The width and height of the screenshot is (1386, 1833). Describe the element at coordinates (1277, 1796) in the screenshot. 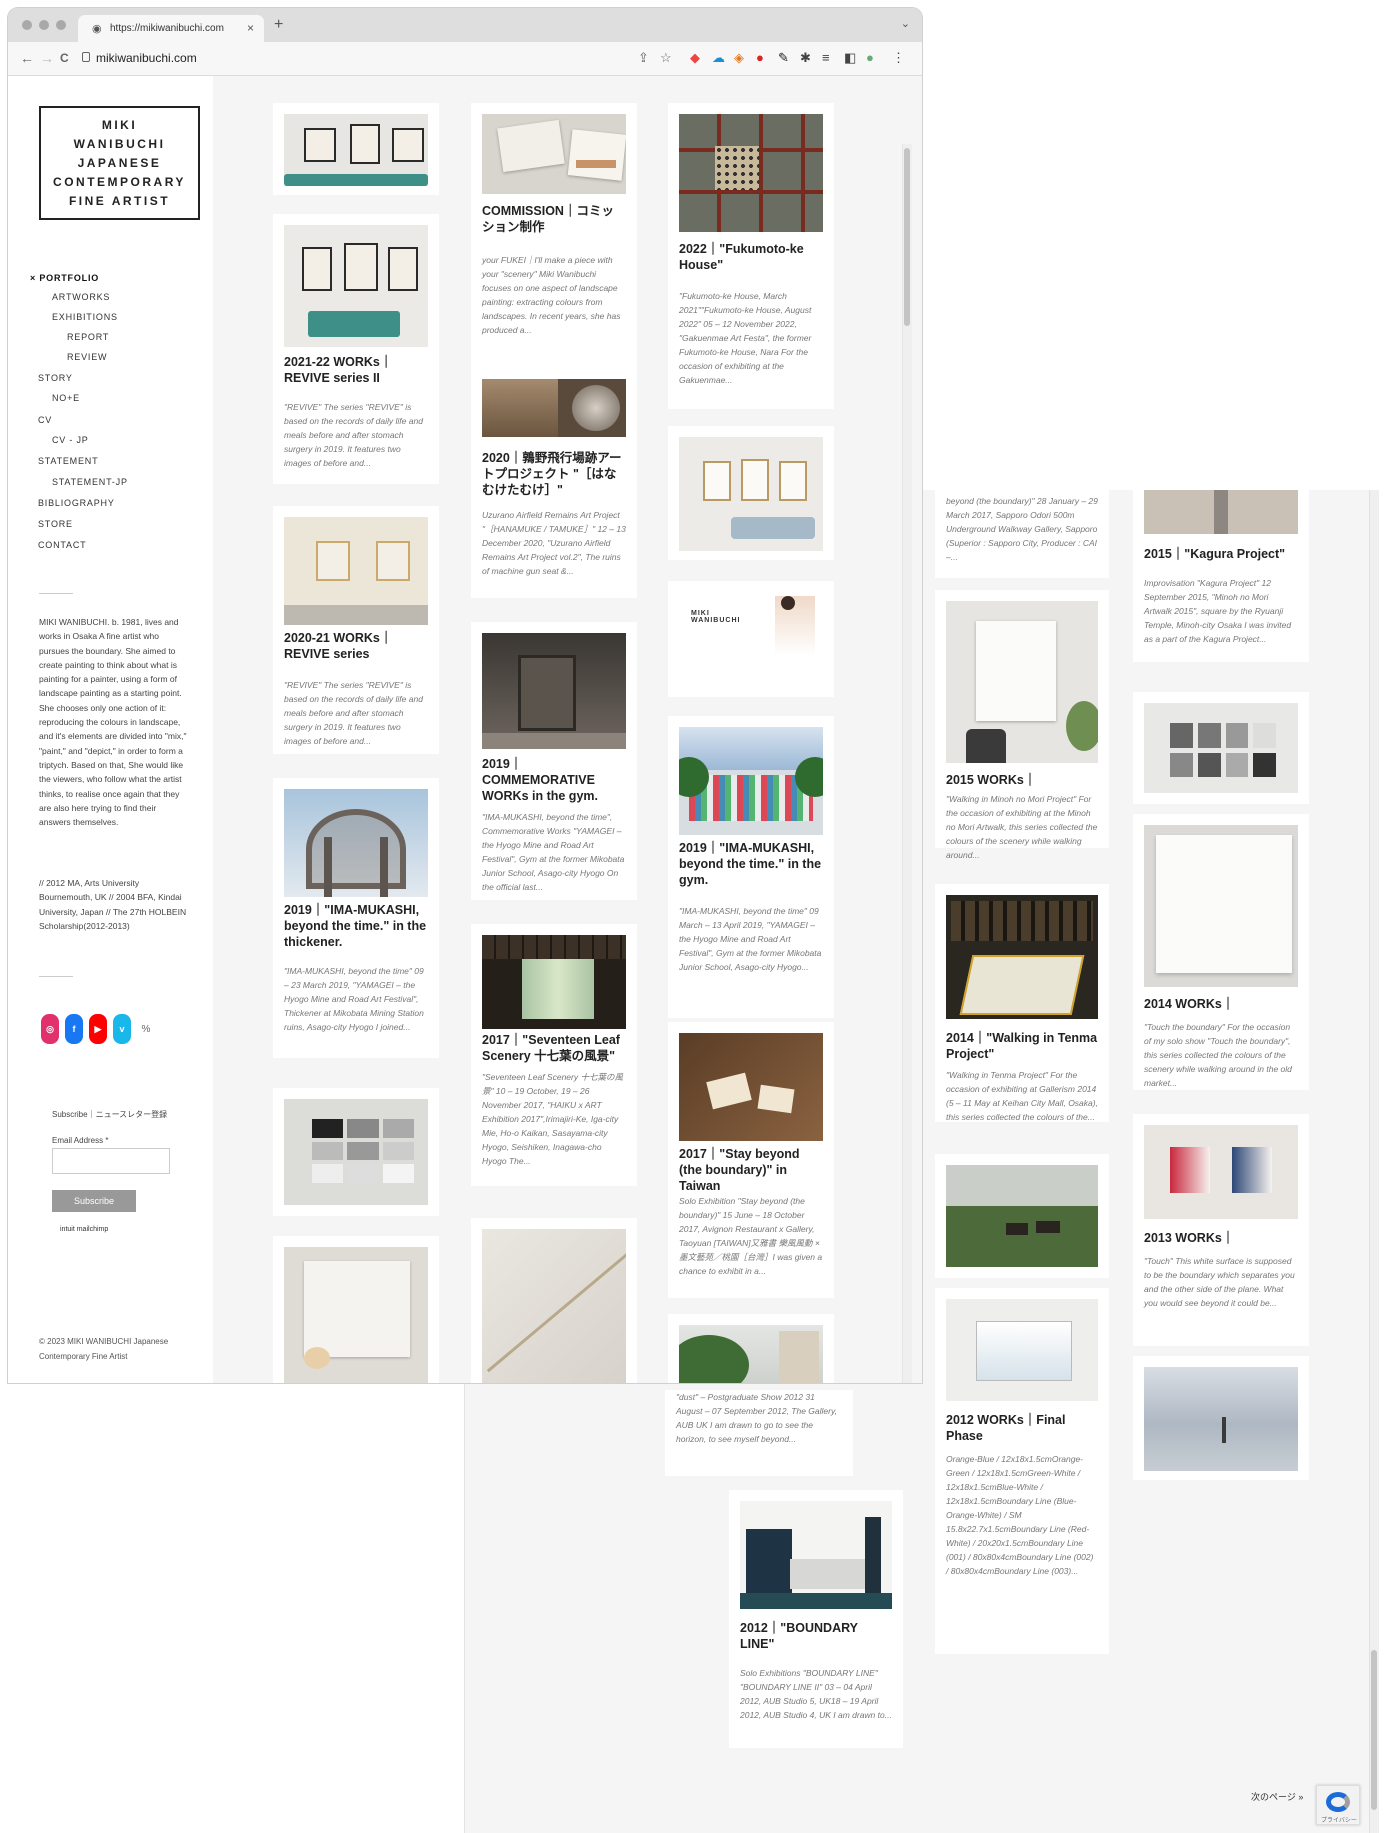

I see `next-page-link: 次のページ »` at that location.